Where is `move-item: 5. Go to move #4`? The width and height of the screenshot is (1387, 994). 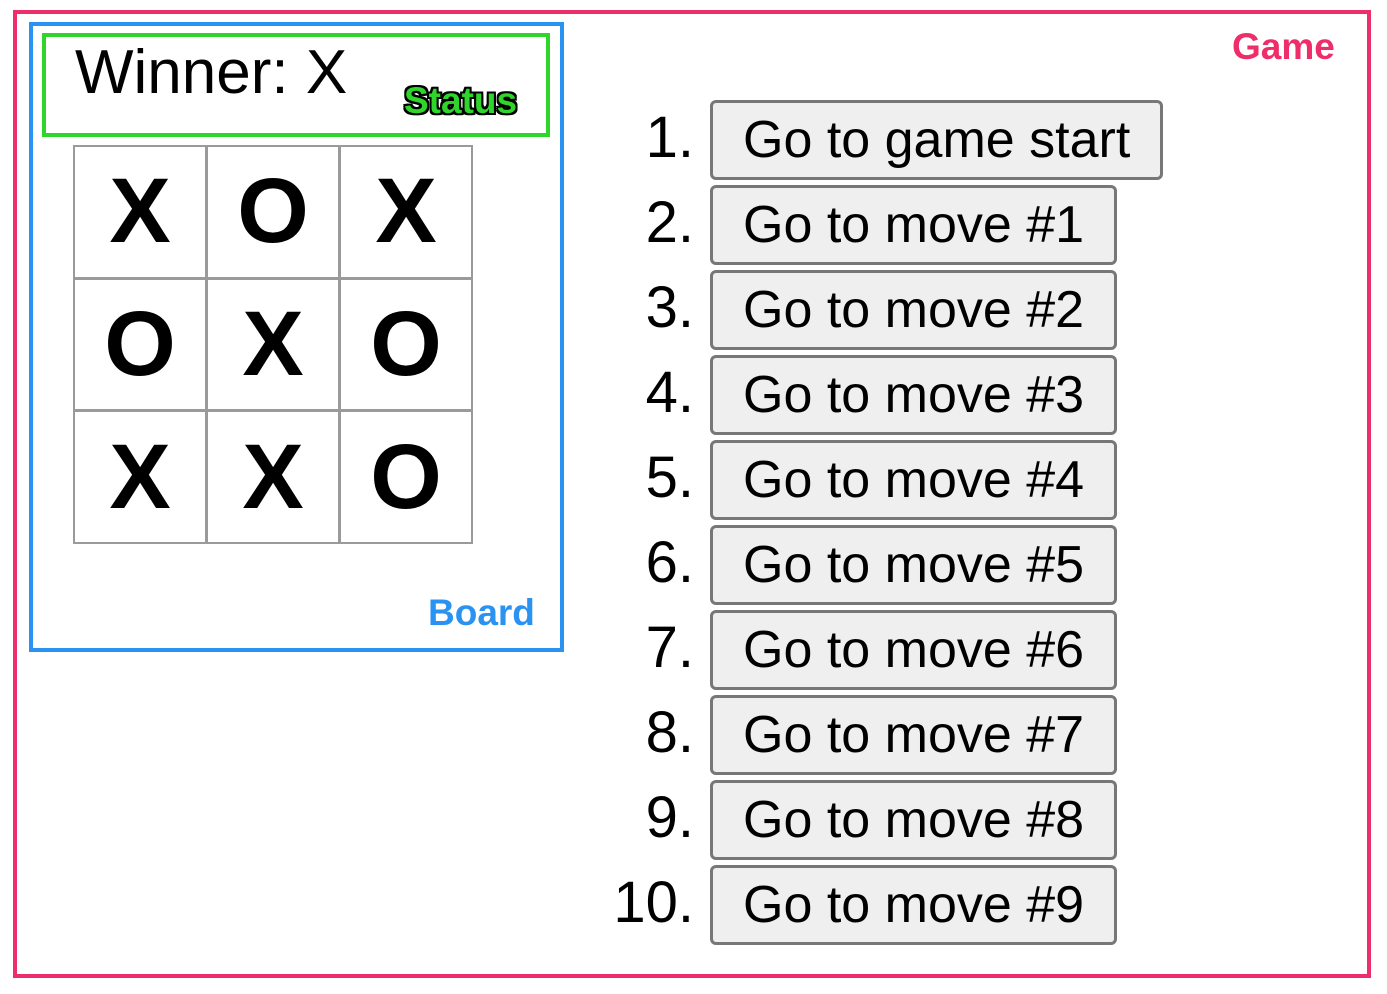
move-item: 5. Go to move #4 is located at coordinates (900, 480).